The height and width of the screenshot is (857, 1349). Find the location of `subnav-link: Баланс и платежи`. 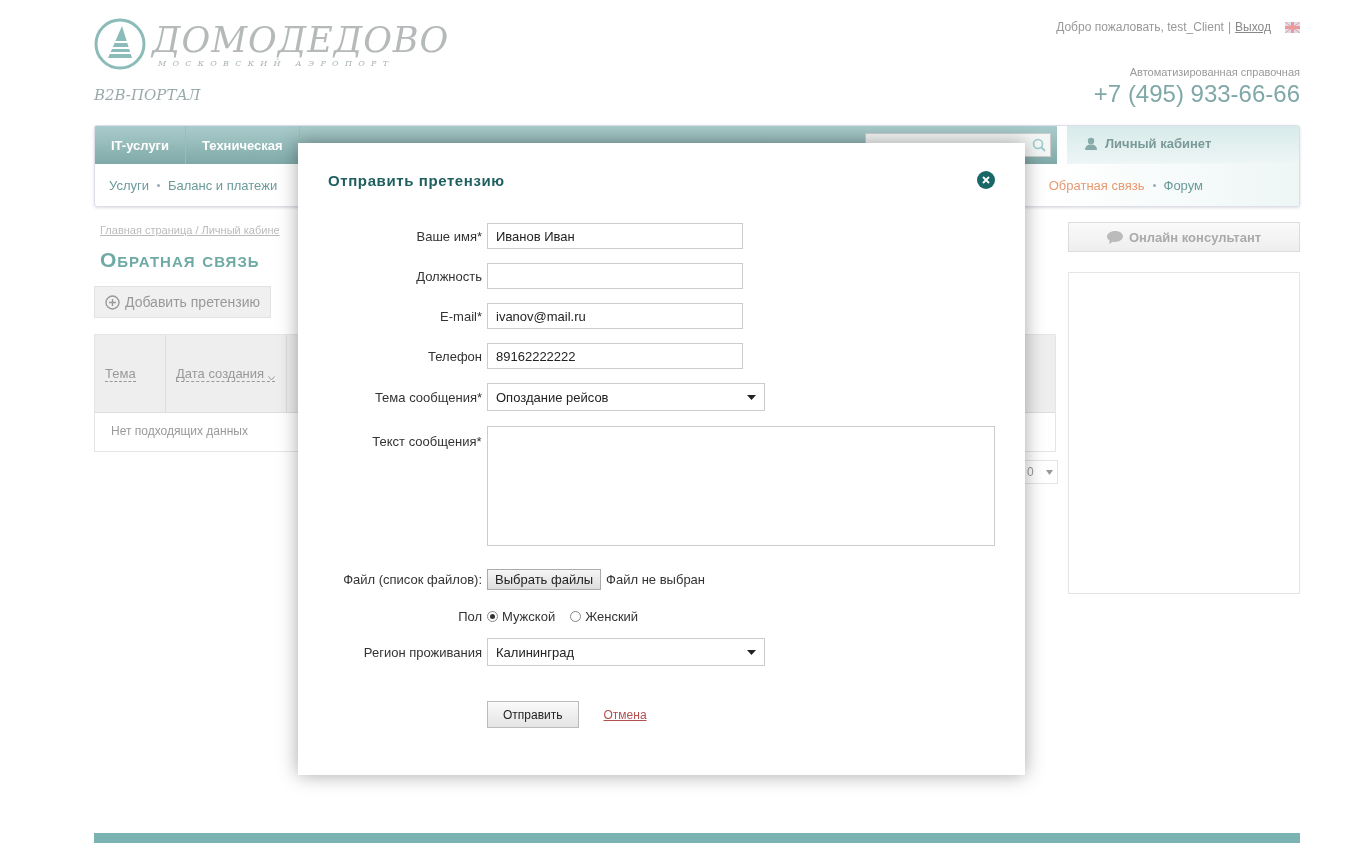

subnav-link: Баланс и платежи is located at coordinates (223, 185).